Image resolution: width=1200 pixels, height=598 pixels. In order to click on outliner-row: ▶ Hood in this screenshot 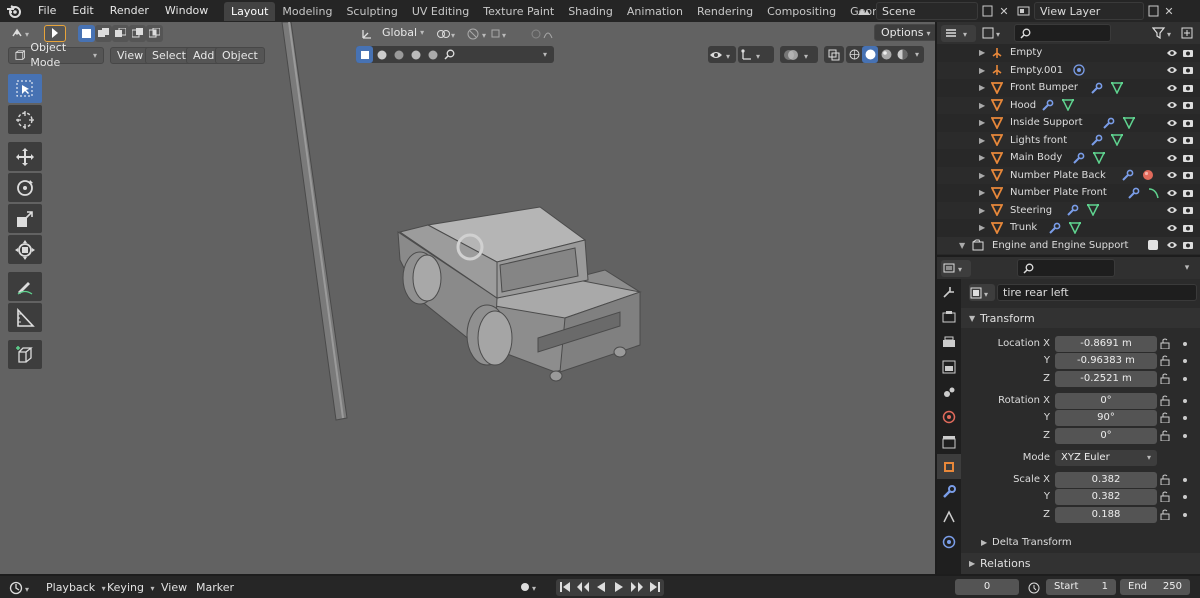, I will do `click(1068, 105)`.